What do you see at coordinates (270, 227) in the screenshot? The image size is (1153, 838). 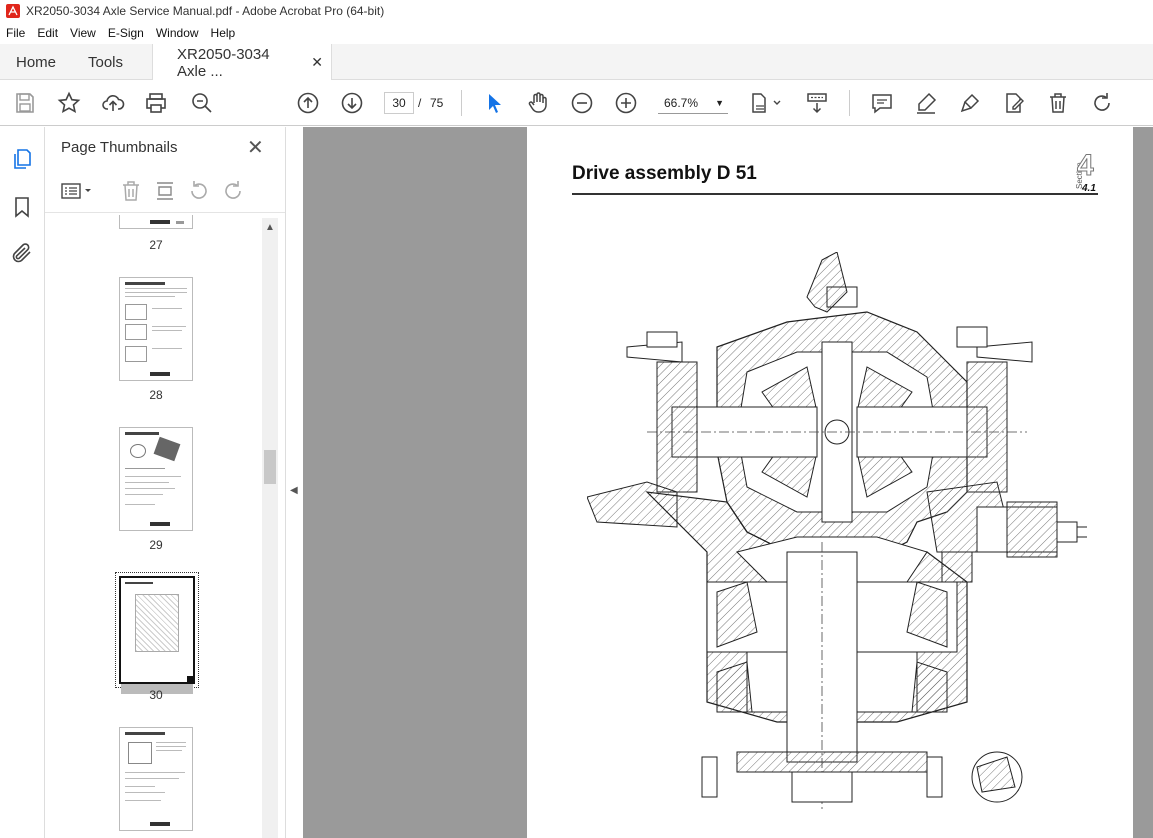 I see `scroll-up-icon: ▲` at bounding box center [270, 227].